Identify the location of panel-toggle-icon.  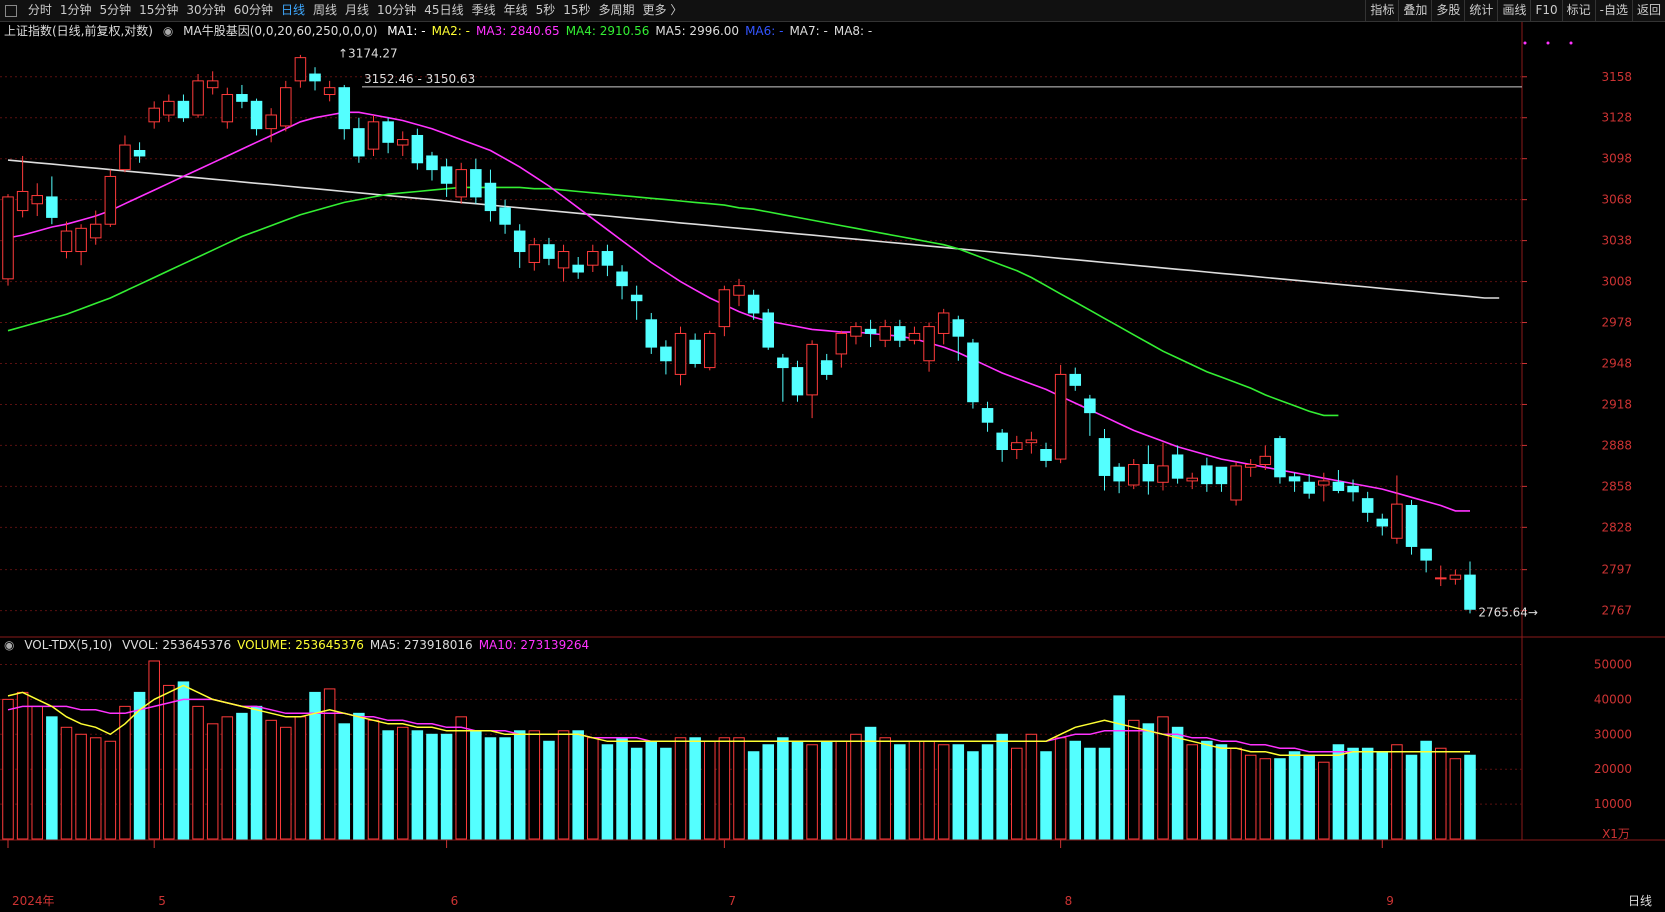
(11, 11).